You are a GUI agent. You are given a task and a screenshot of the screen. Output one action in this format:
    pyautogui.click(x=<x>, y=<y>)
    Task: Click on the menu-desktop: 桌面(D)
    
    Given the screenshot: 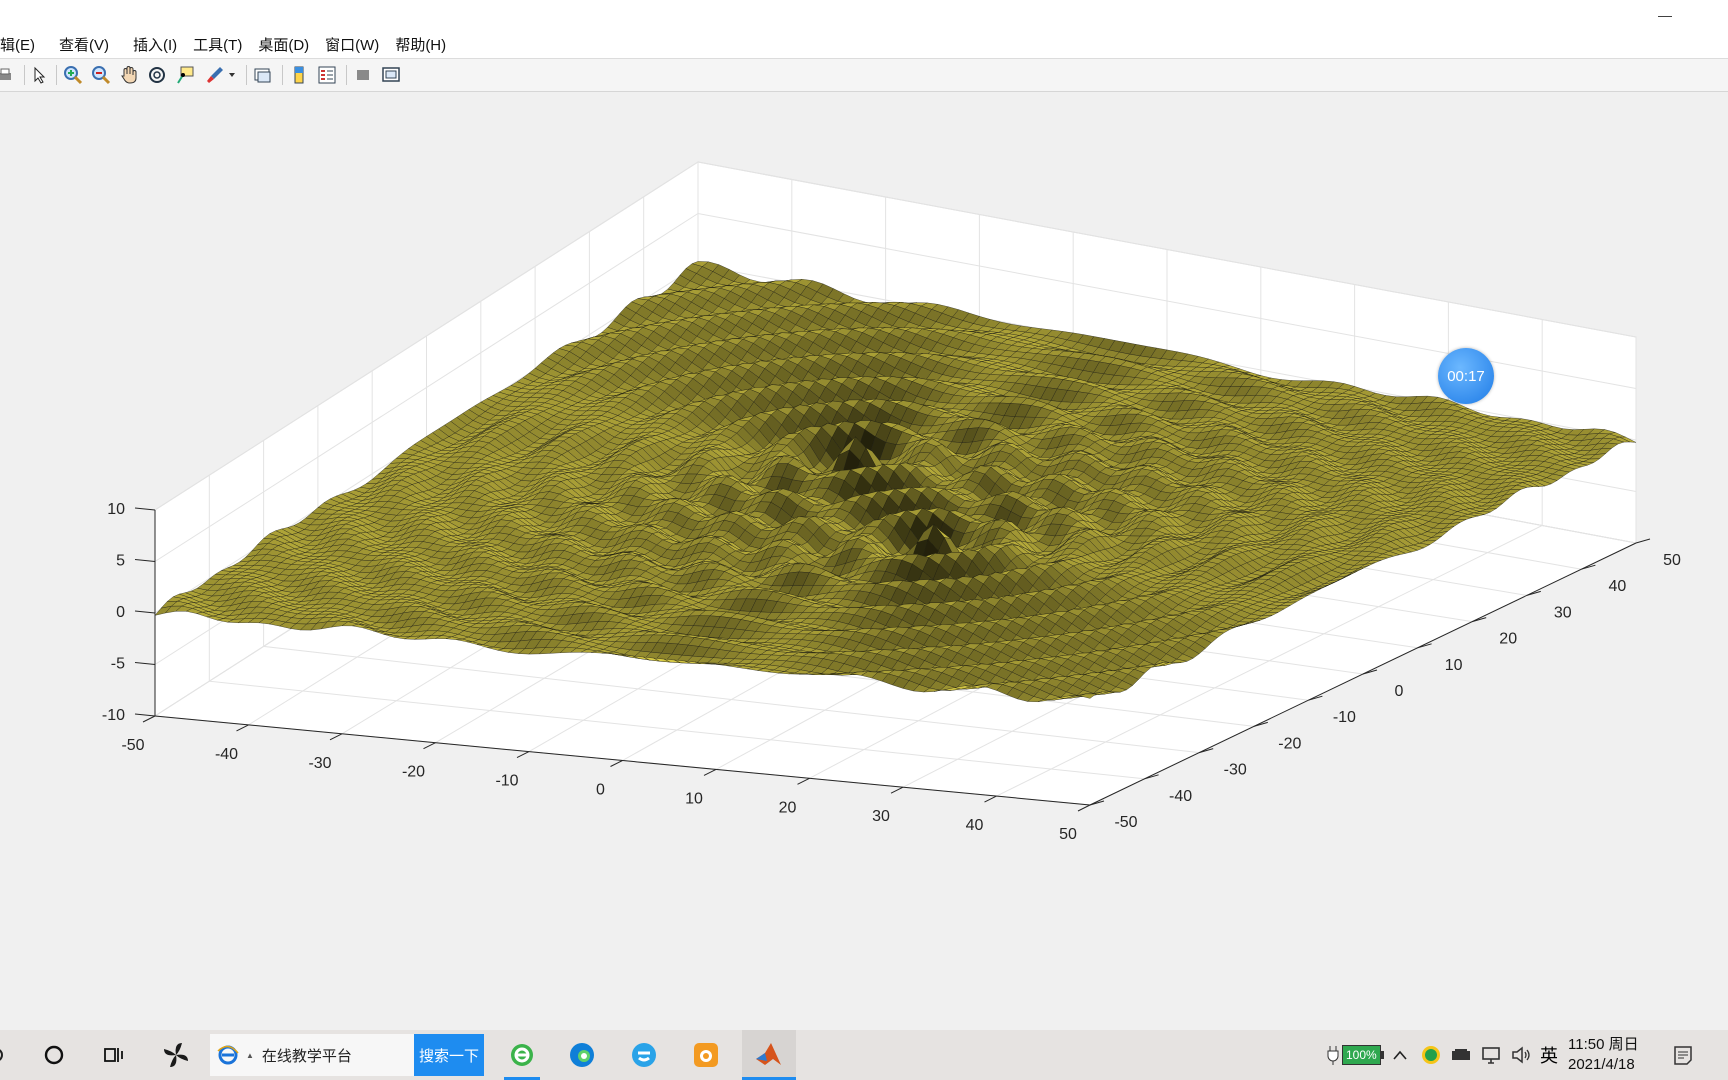 What is the action you would take?
    pyautogui.click(x=283, y=44)
    